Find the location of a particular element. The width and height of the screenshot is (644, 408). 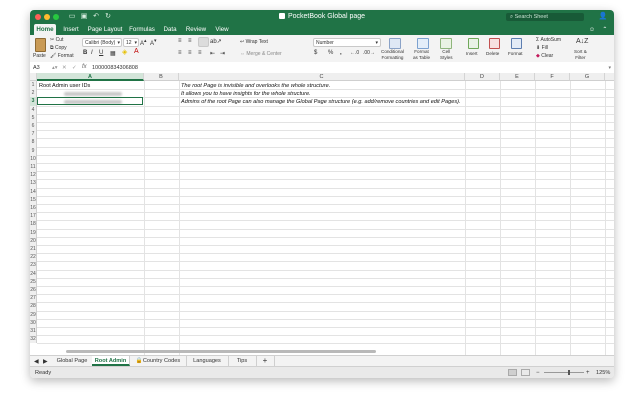

row-header-18: 18 is located at coordinates (33, 224).